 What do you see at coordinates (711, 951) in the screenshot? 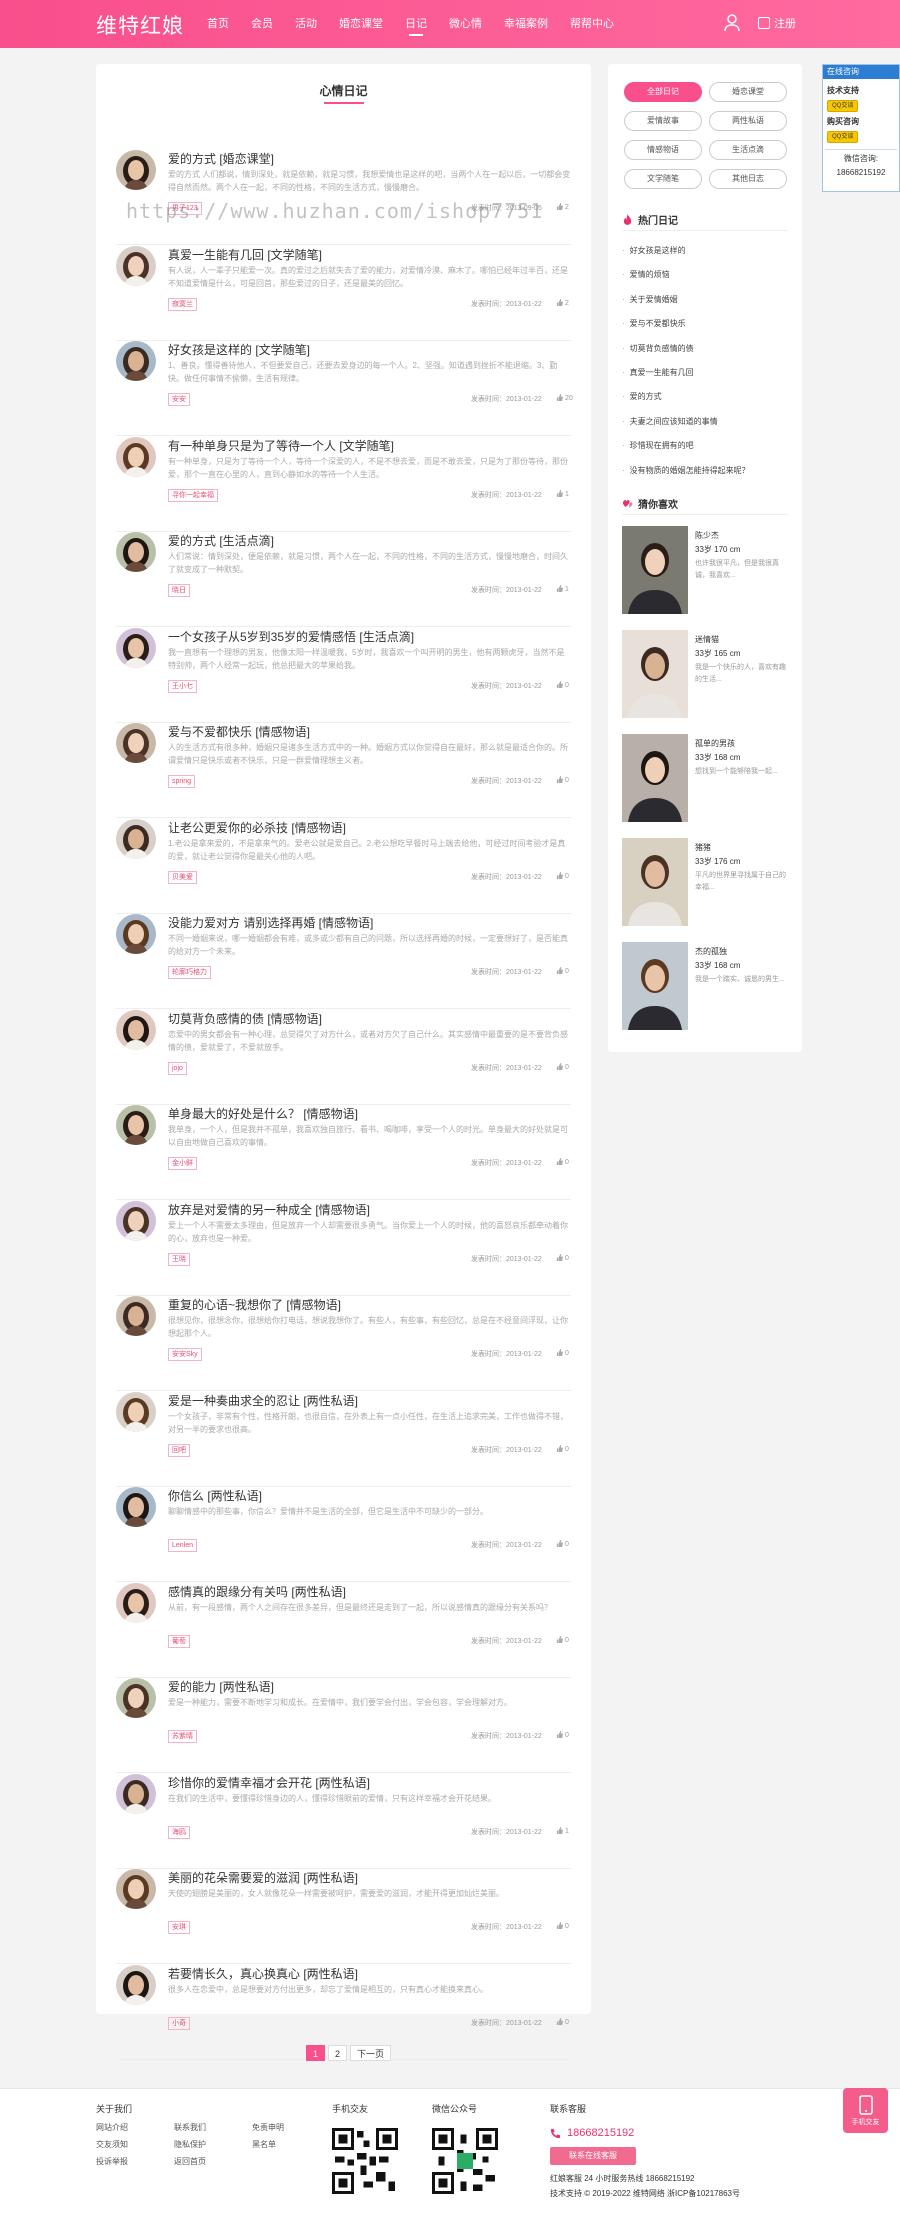
I see `member-name: 杰的孤独` at bounding box center [711, 951].